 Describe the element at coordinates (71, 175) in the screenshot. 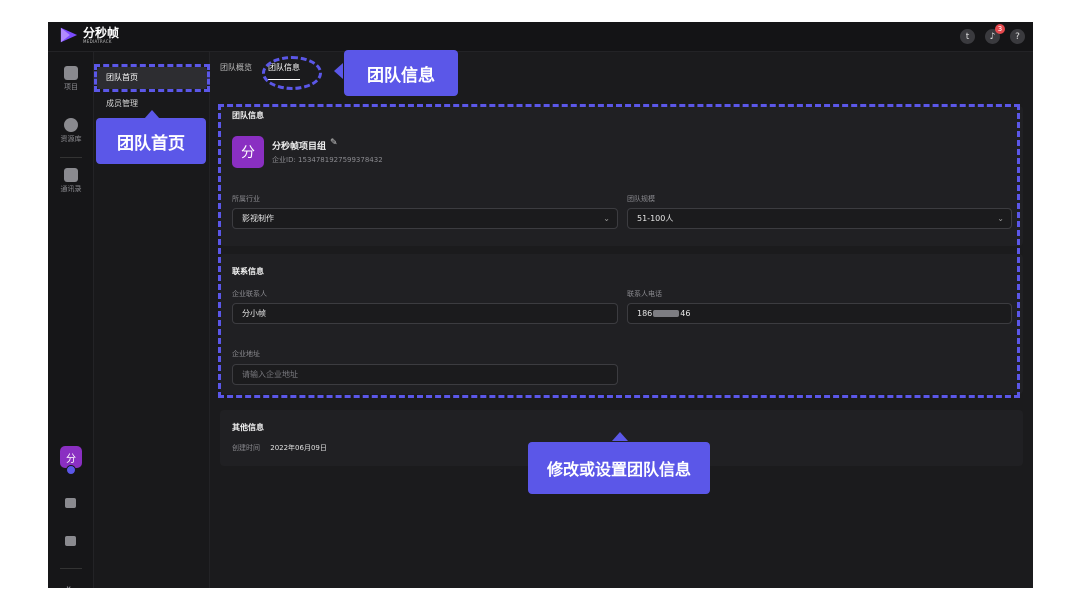

I see `contacts-icon` at that location.